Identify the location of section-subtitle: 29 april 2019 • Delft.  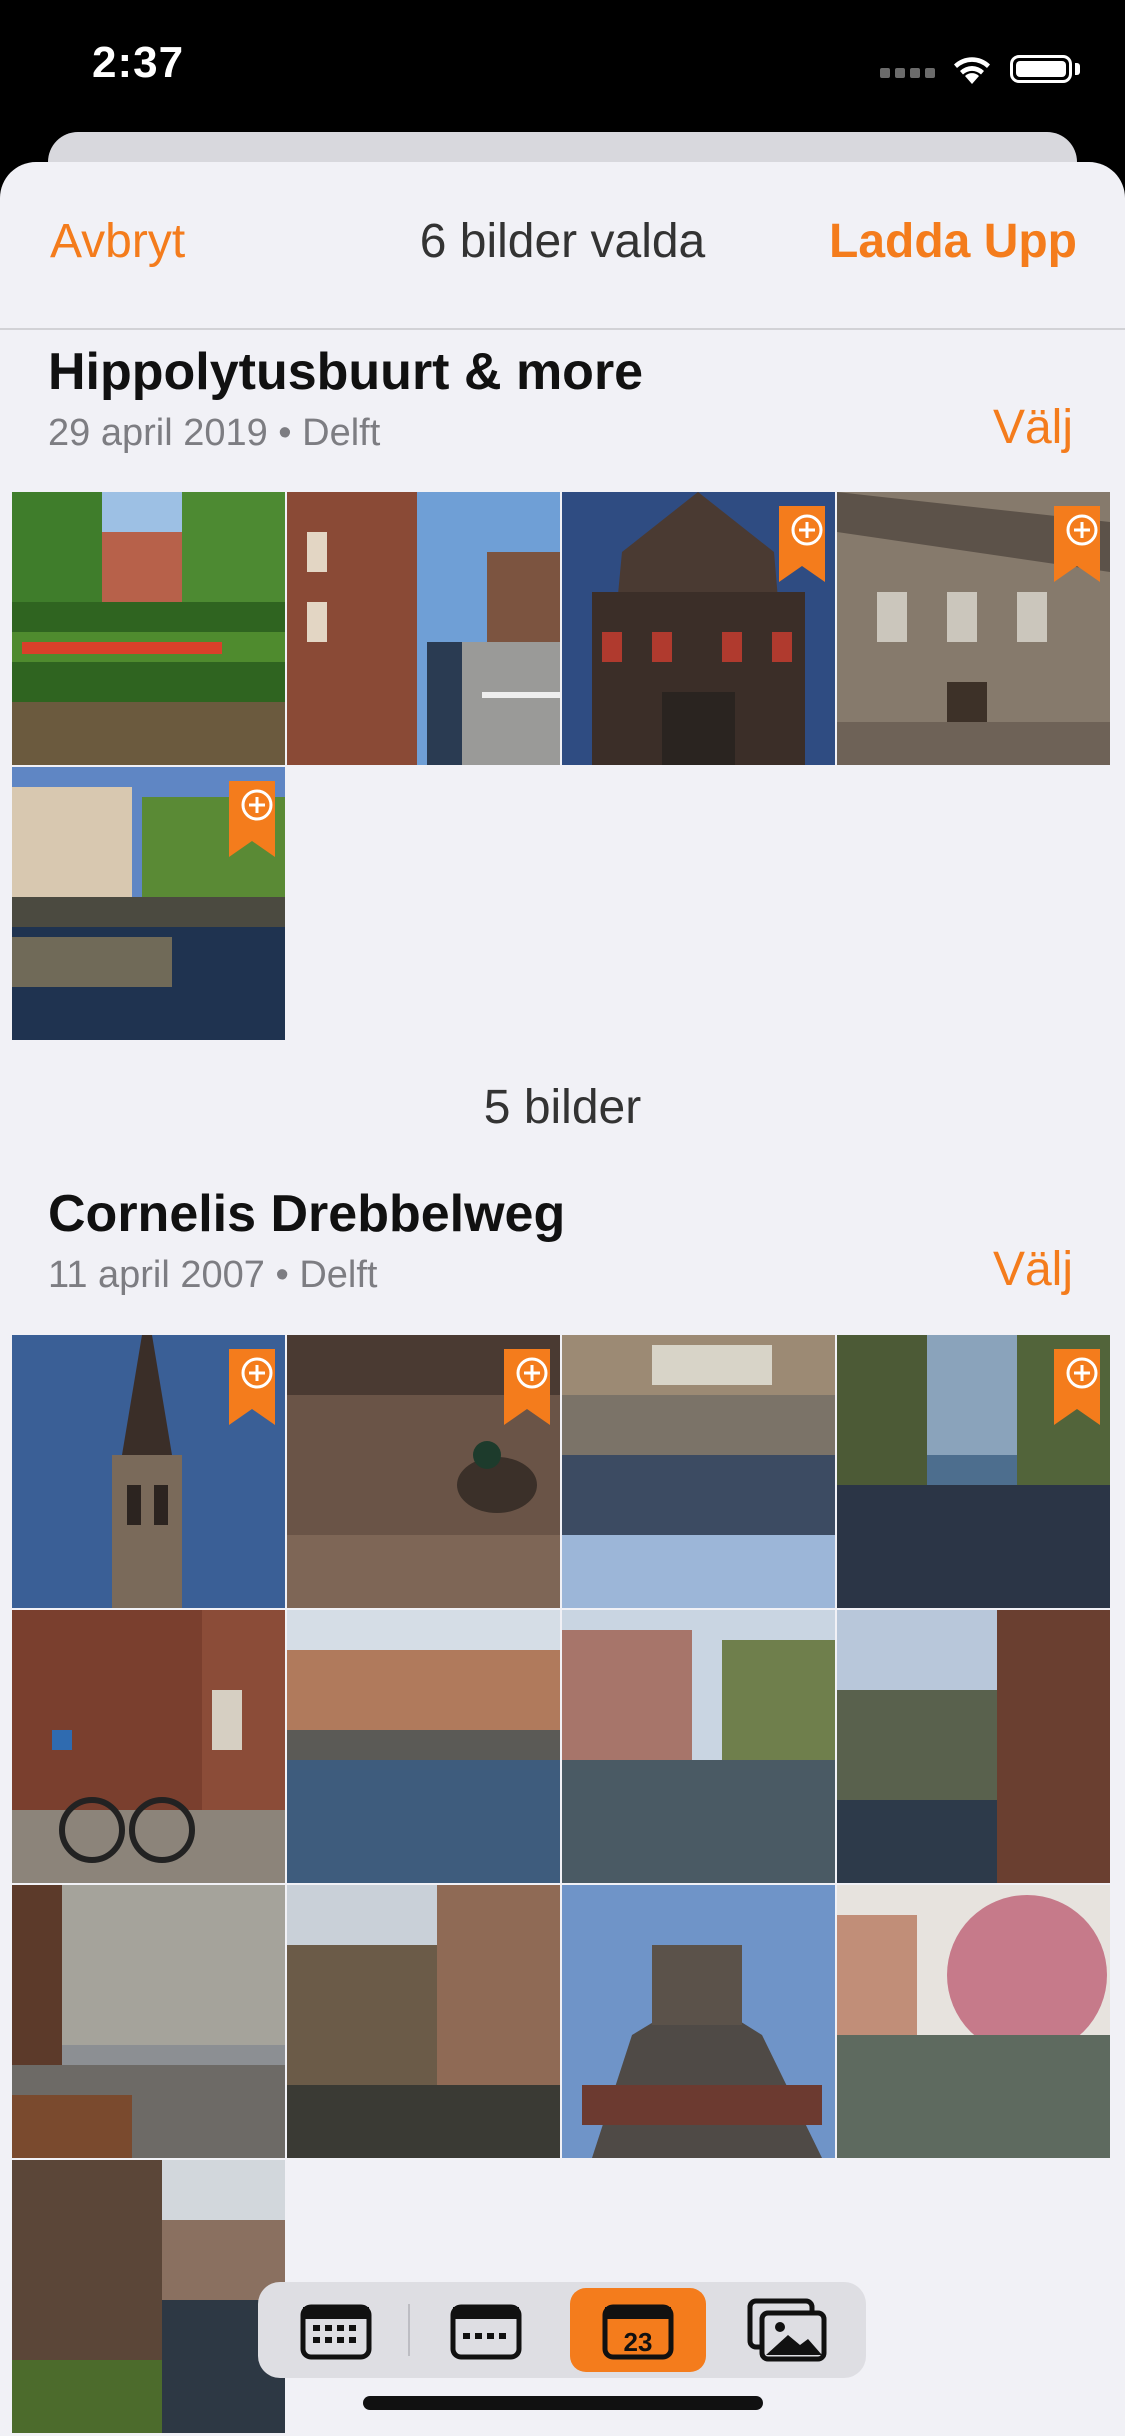
(214, 433).